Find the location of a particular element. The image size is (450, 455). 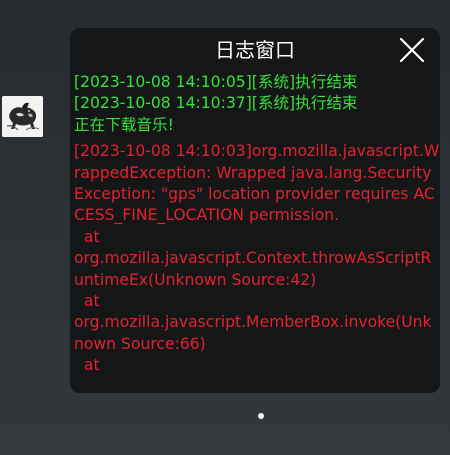

floating-avatar is located at coordinates (22, 116).